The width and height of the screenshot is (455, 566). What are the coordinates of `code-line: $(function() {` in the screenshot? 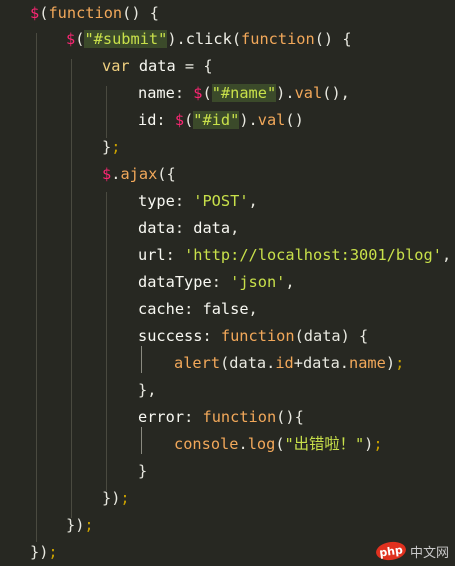 It's located at (94, 13).